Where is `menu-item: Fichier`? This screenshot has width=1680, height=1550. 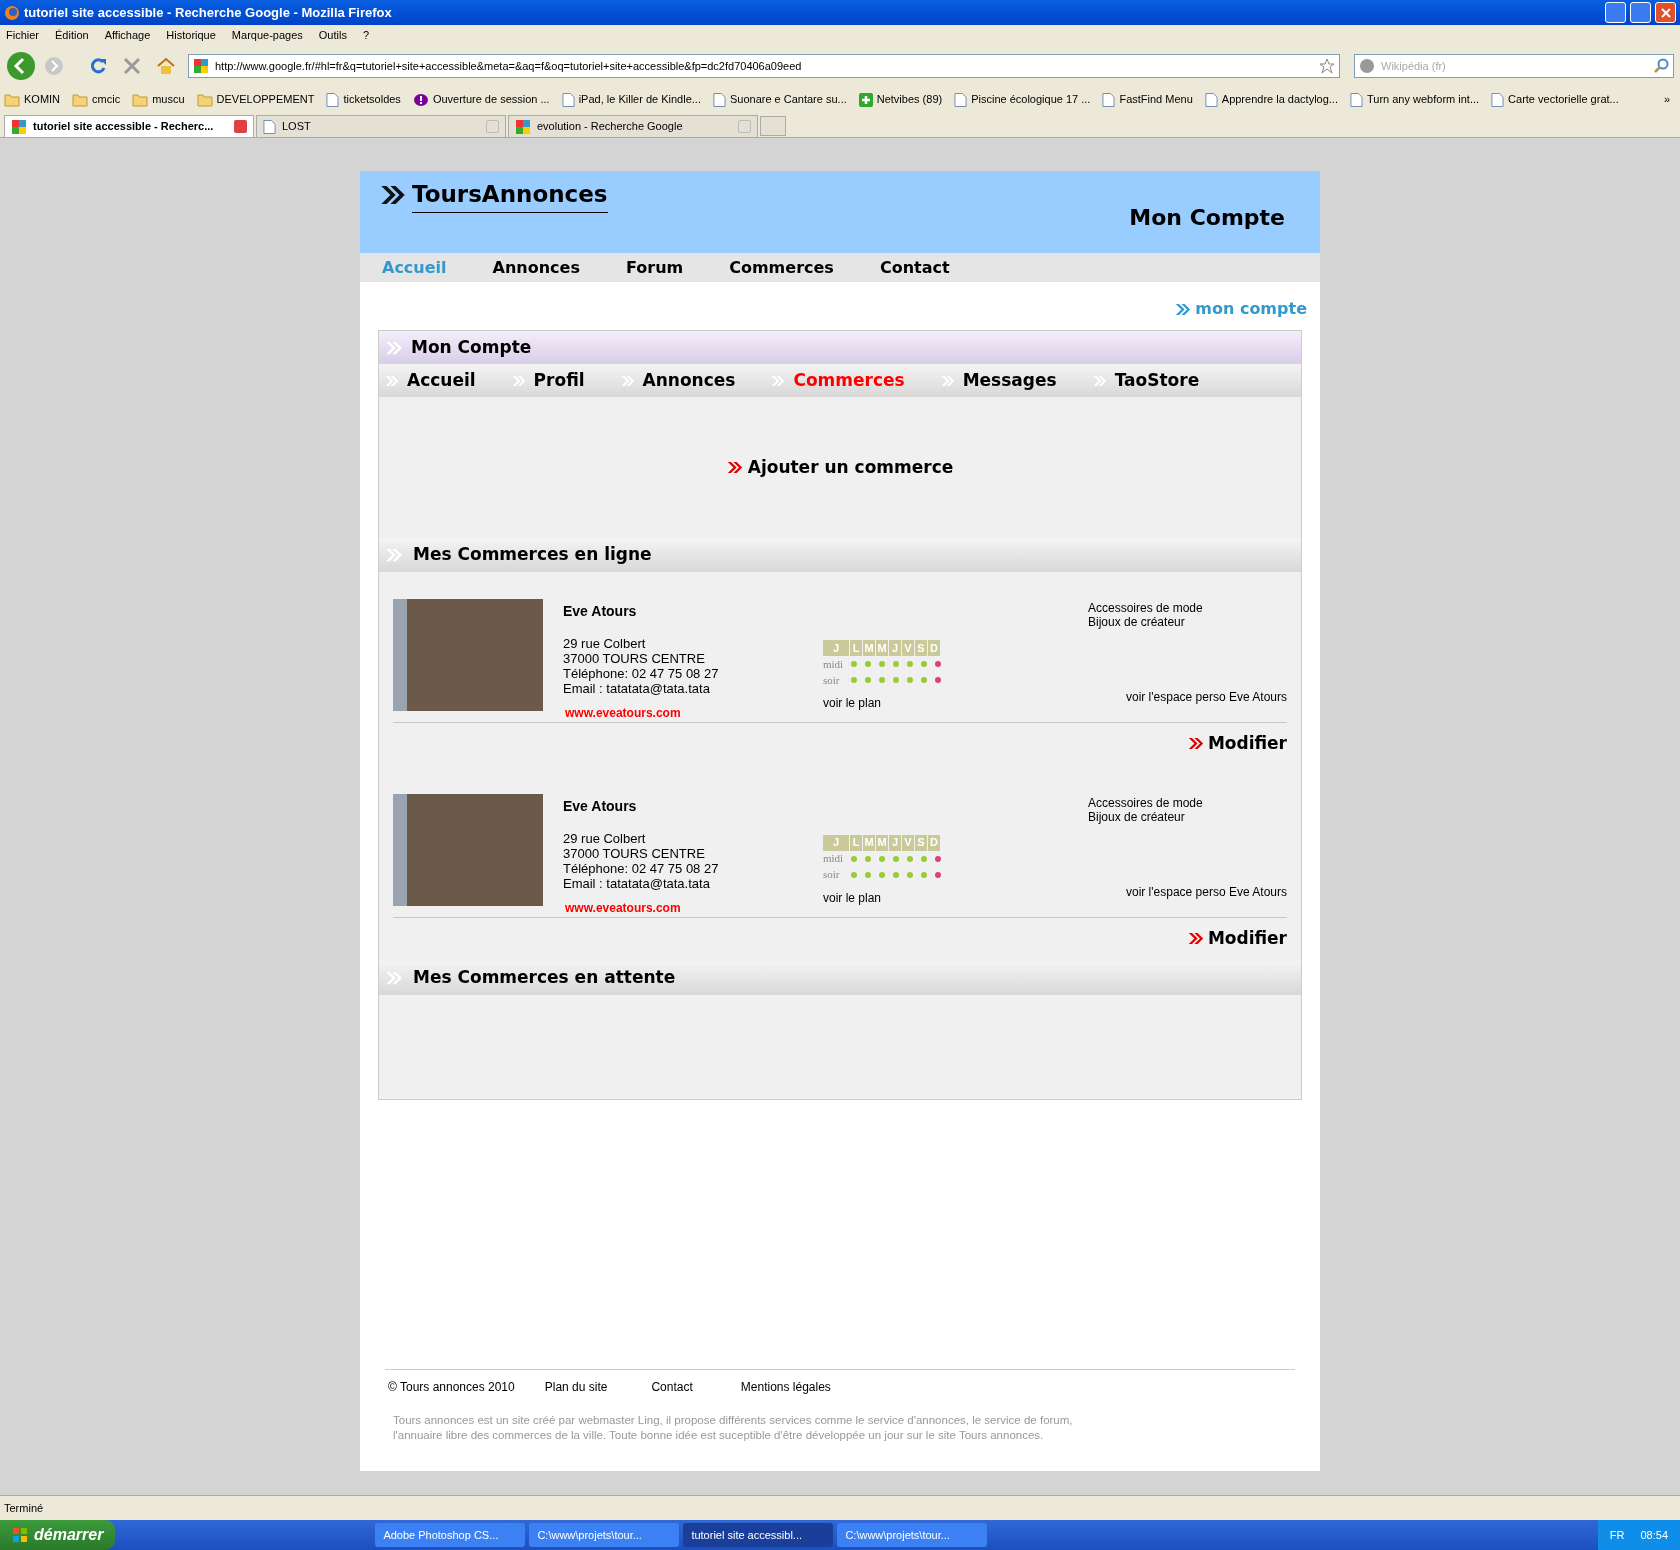 menu-item: Fichier is located at coordinates (22, 35).